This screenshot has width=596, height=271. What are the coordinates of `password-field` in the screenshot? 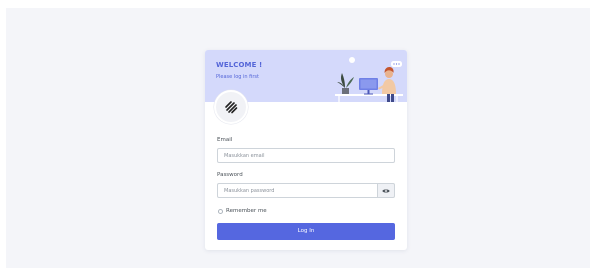 It's located at (297, 190).